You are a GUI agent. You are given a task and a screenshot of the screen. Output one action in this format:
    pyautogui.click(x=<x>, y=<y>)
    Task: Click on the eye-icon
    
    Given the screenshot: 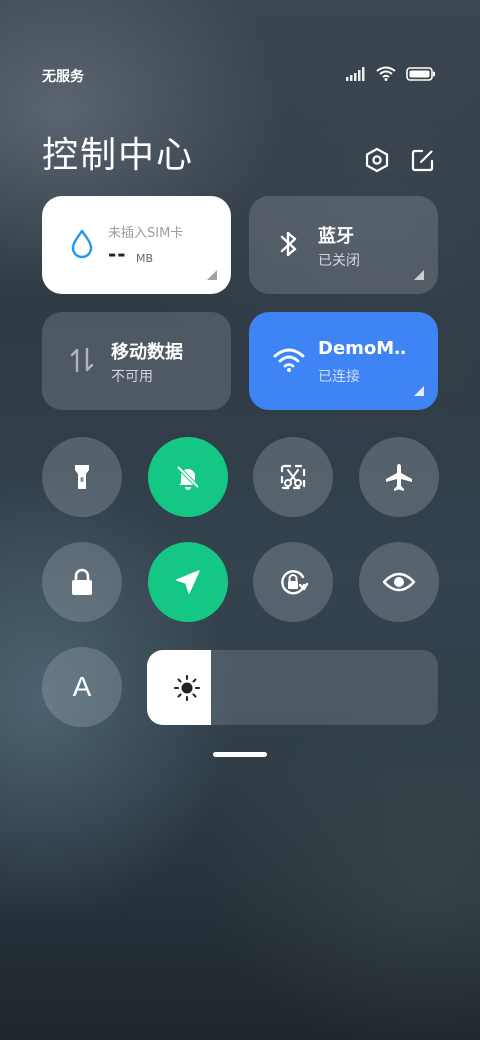 What is the action you would take?
    pyautogui.click(x=399, y=582)
    